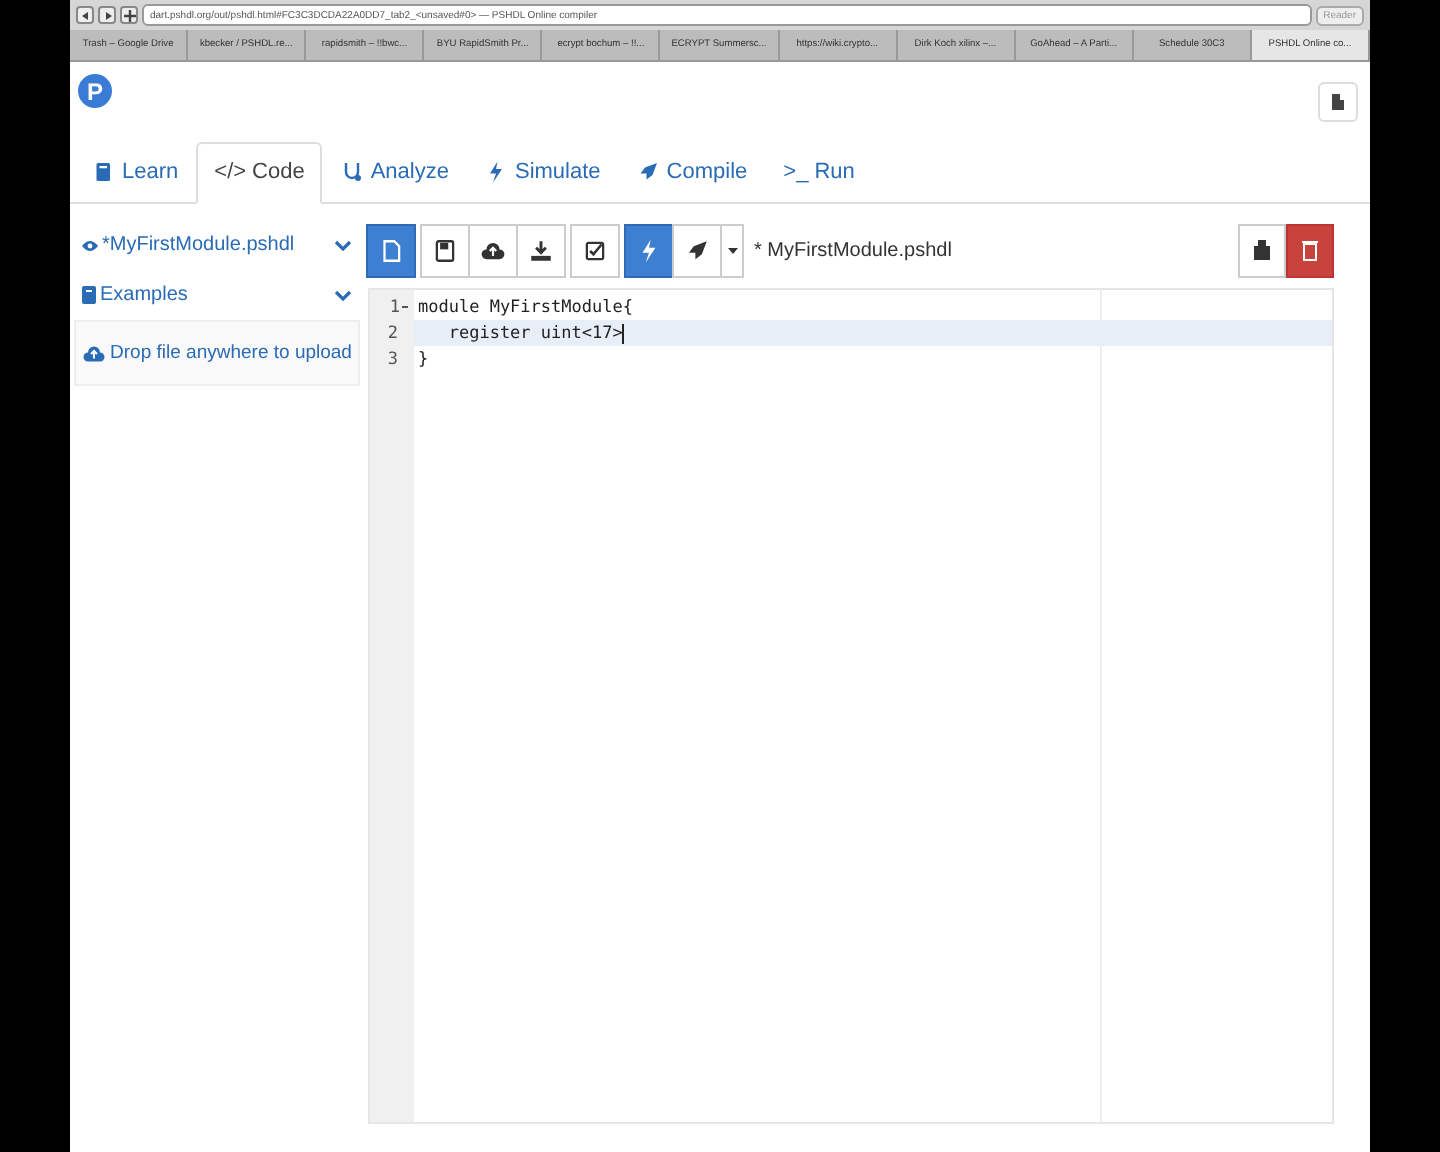 The image size is (1440, 1152). I want to click on settings-button, so click(1338, 102).